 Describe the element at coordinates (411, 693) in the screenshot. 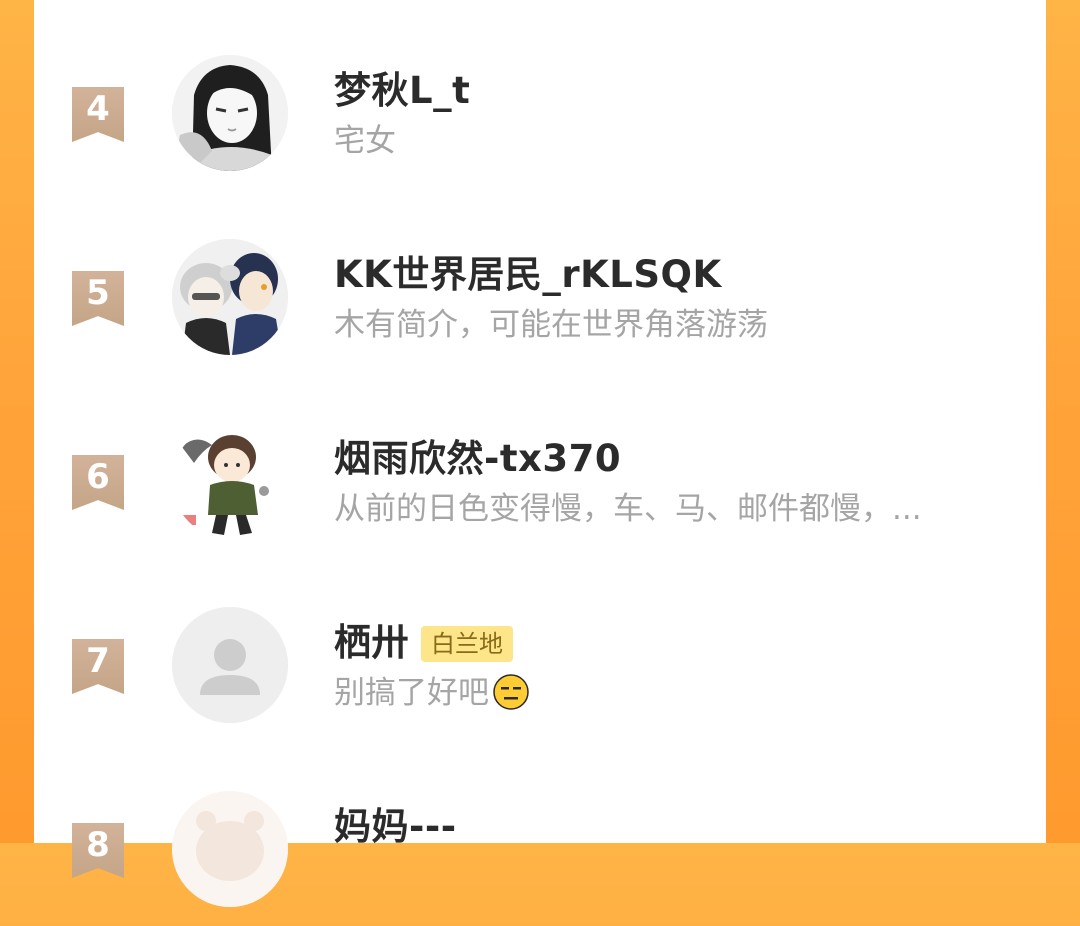

I see `user-bio-text: 别搞了好吧` at that location.